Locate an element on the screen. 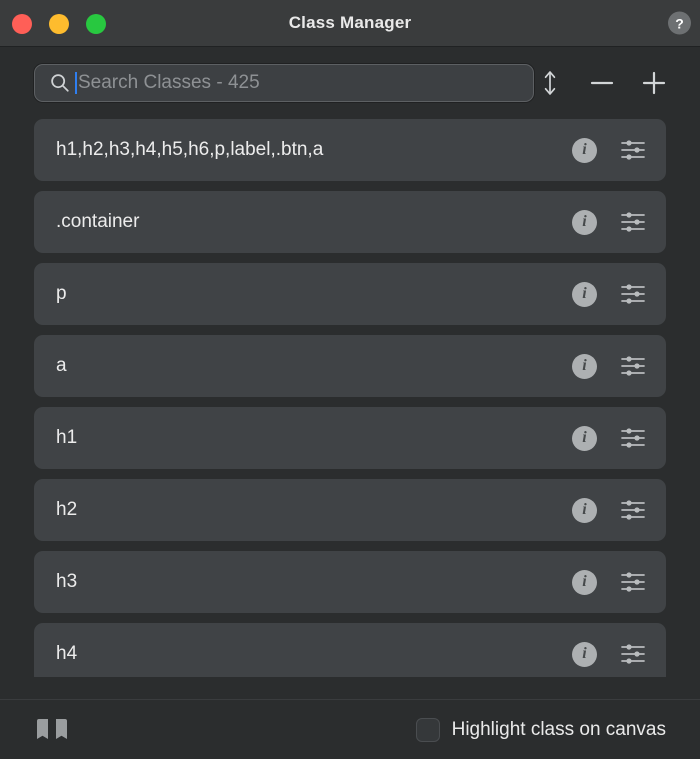 The image size is (700, 759). toolbar: Search Classes - 425 is located at coordinates (350, 83).